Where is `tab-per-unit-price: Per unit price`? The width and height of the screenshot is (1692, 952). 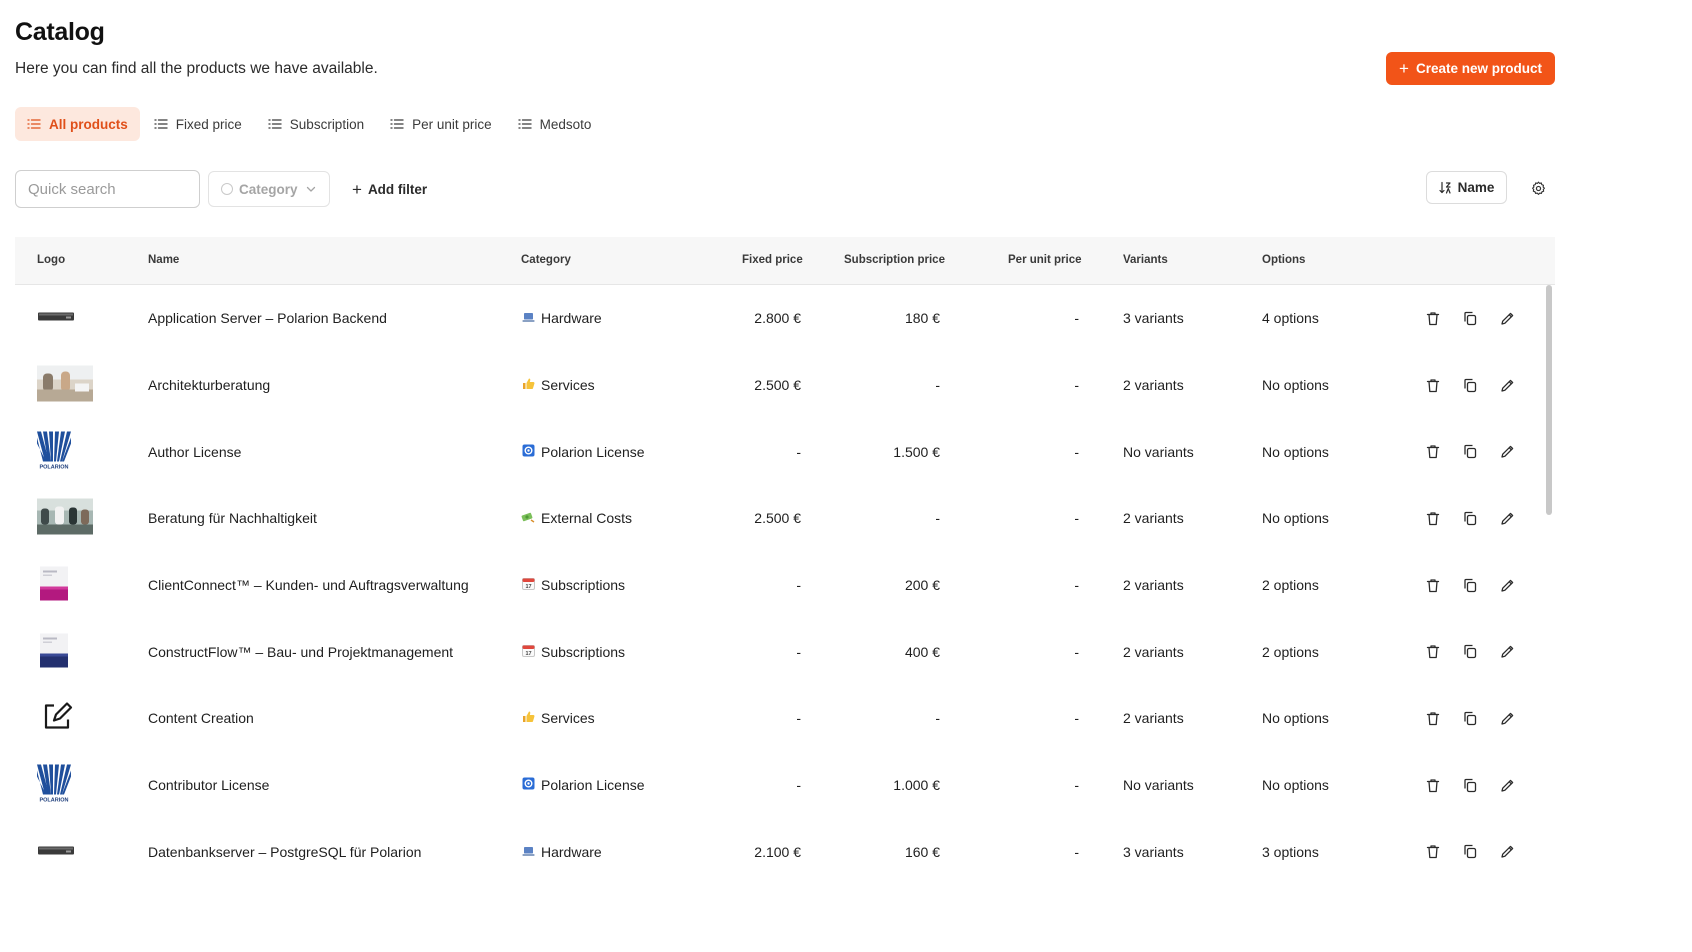
tab-per-unit-price: Per unit price is located at coordinates (441, 124).